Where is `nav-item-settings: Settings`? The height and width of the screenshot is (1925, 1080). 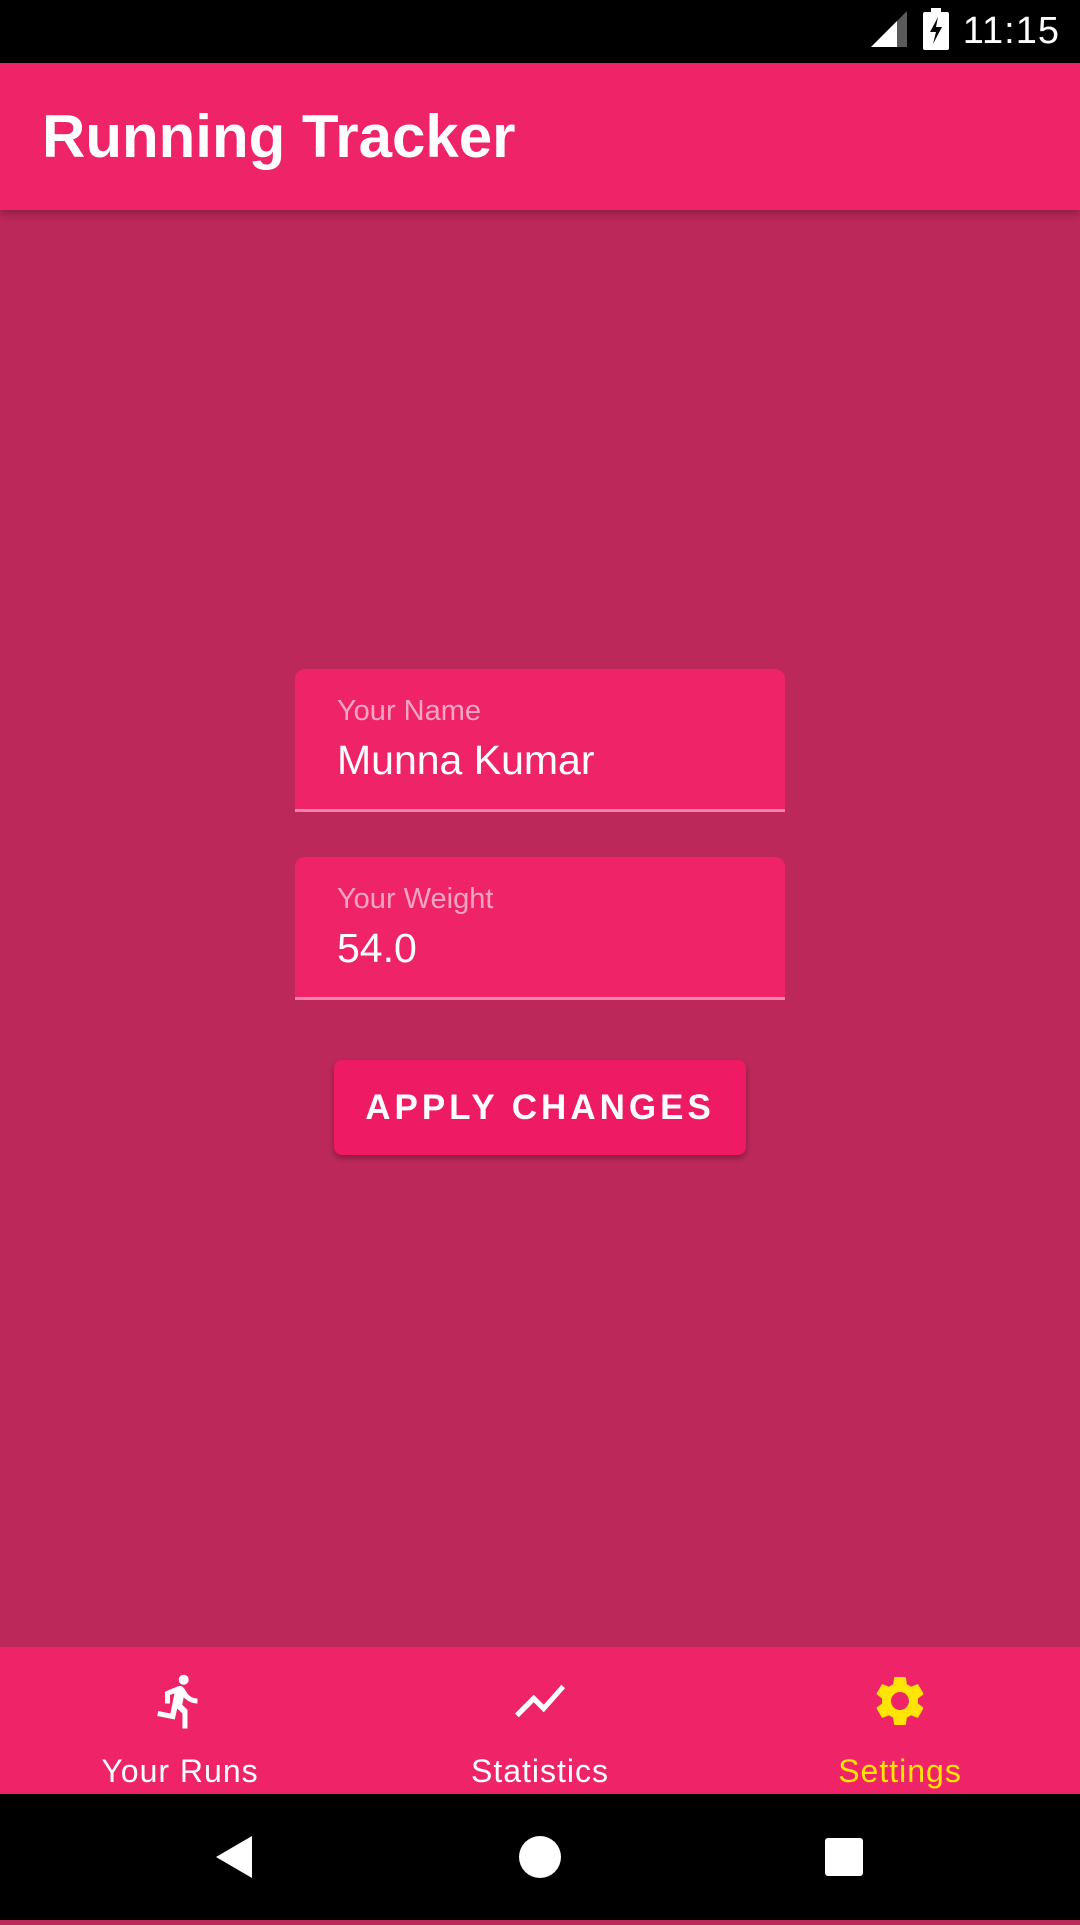 nav-item-settings: Settings is located at coordinates (900, 1720).